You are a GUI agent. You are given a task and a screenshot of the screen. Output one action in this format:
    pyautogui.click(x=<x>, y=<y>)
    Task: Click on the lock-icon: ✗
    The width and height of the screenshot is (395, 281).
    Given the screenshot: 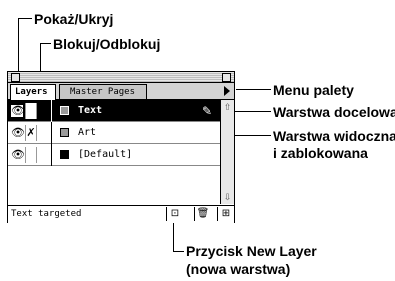 What is the action you would take?
    pyautogui.click(x=31, y=133)
    